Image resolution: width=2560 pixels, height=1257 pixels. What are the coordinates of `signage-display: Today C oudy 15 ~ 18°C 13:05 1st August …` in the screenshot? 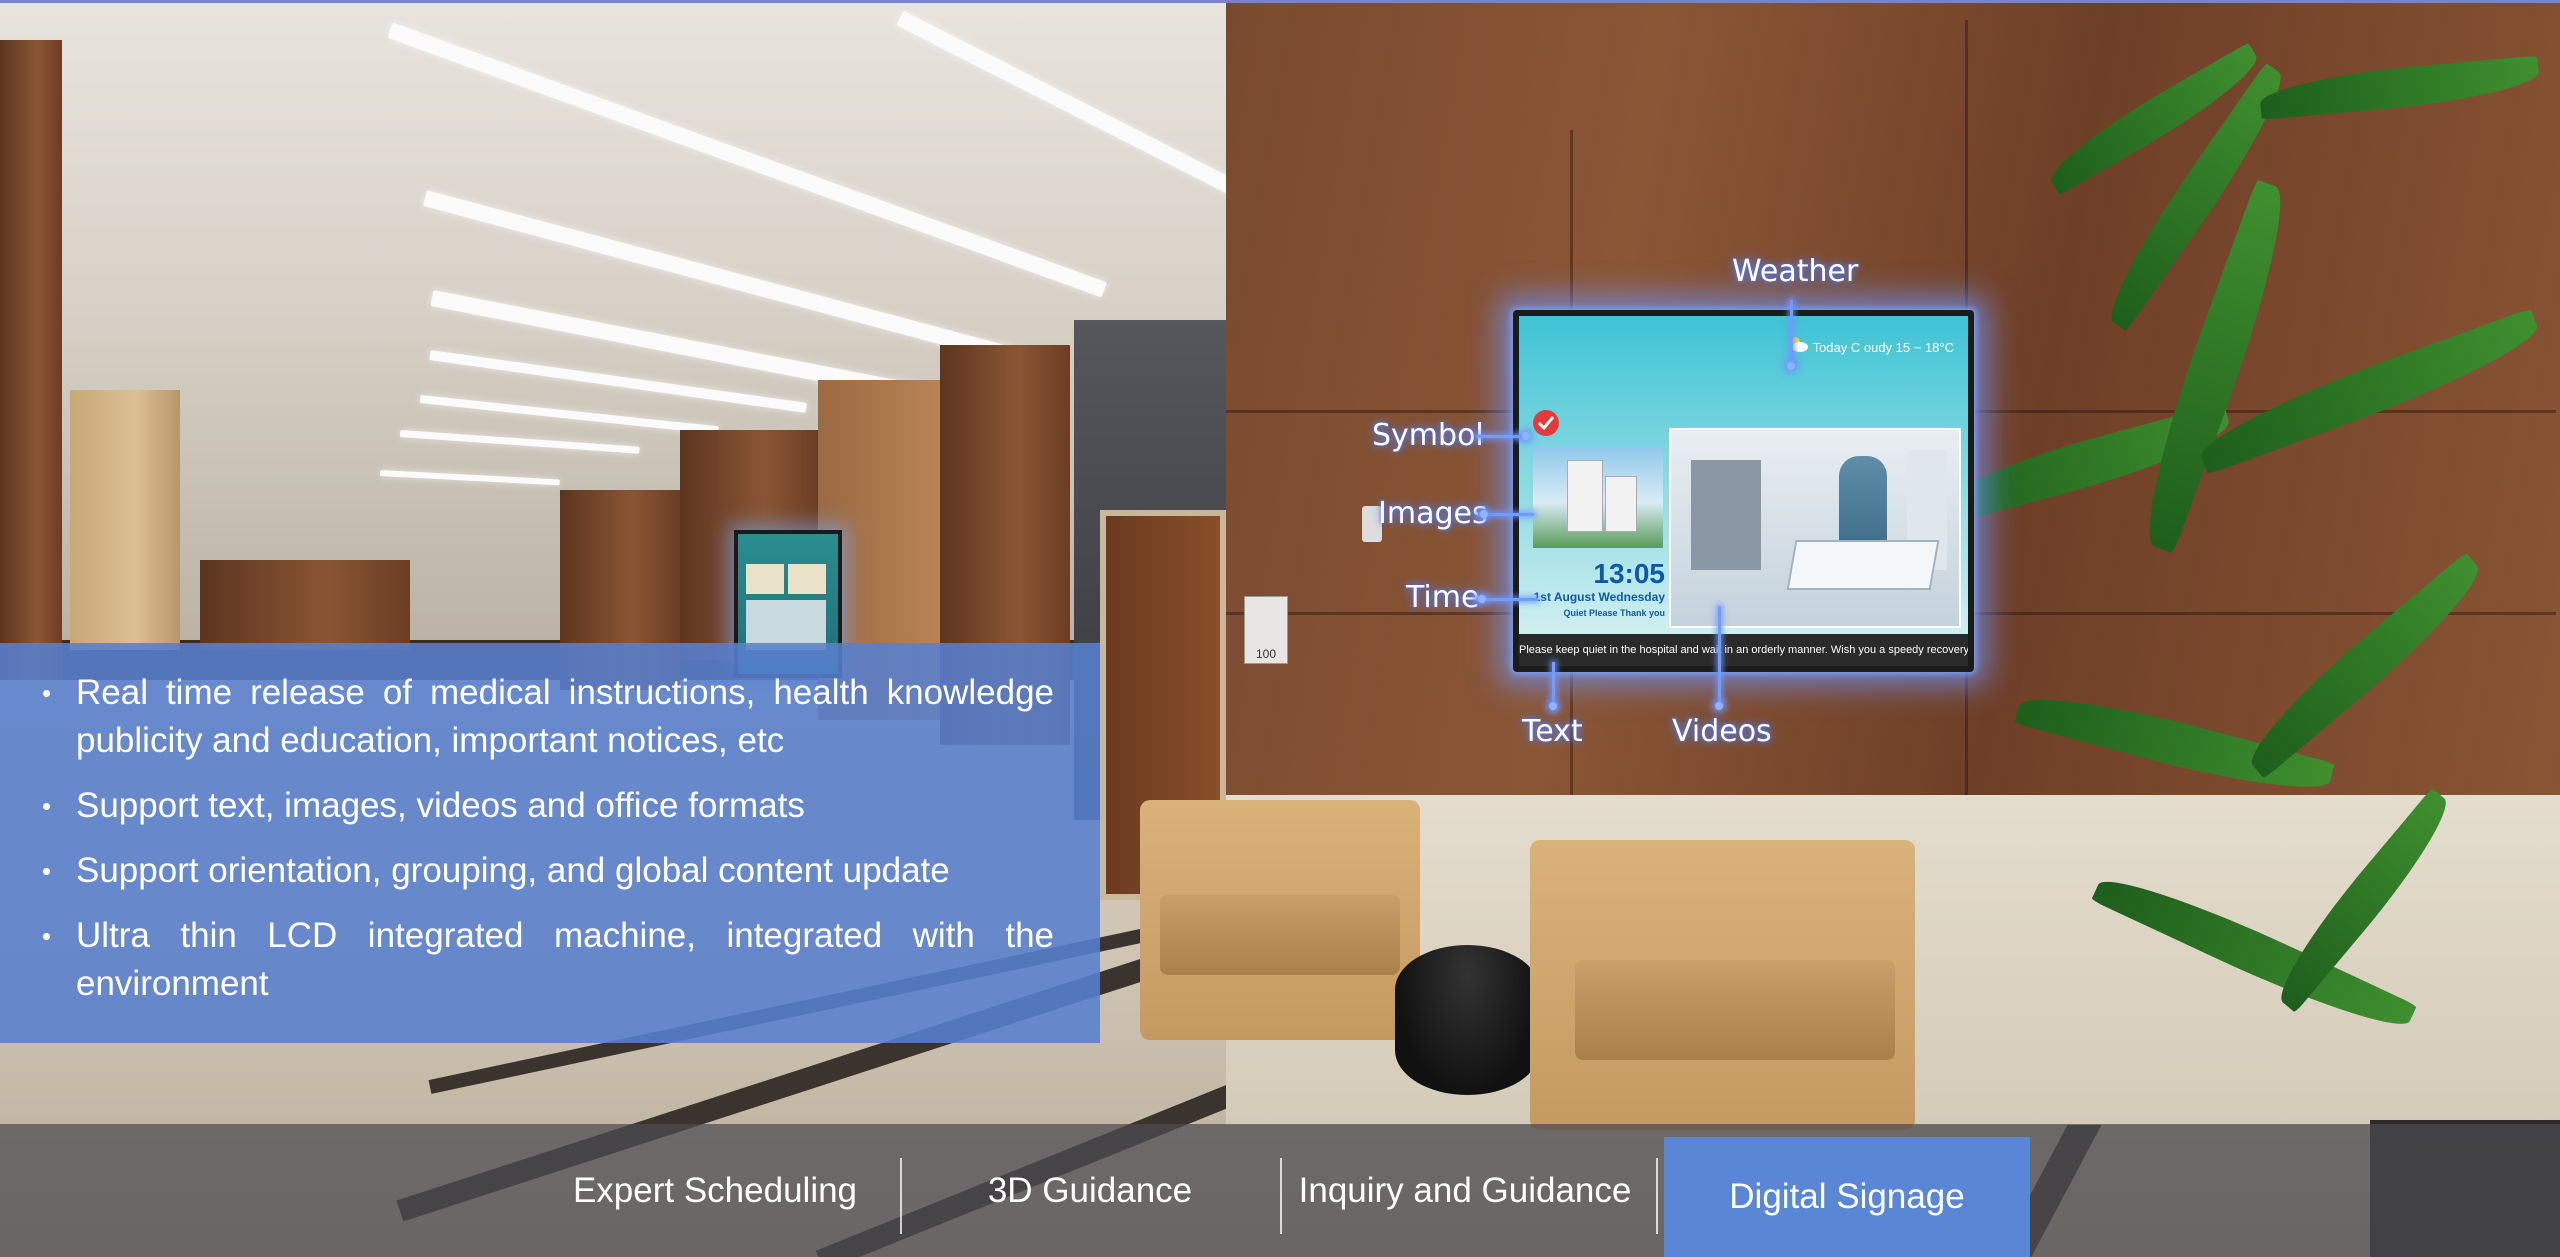 It's located at (1743, 491).